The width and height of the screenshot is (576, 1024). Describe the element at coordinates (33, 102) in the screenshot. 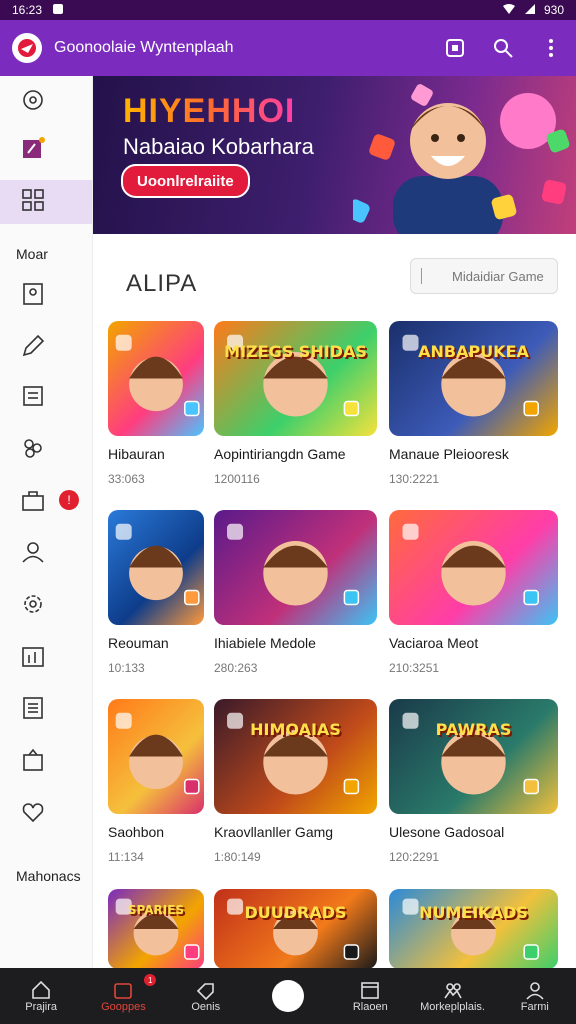

I see `flower-icon` at that location.